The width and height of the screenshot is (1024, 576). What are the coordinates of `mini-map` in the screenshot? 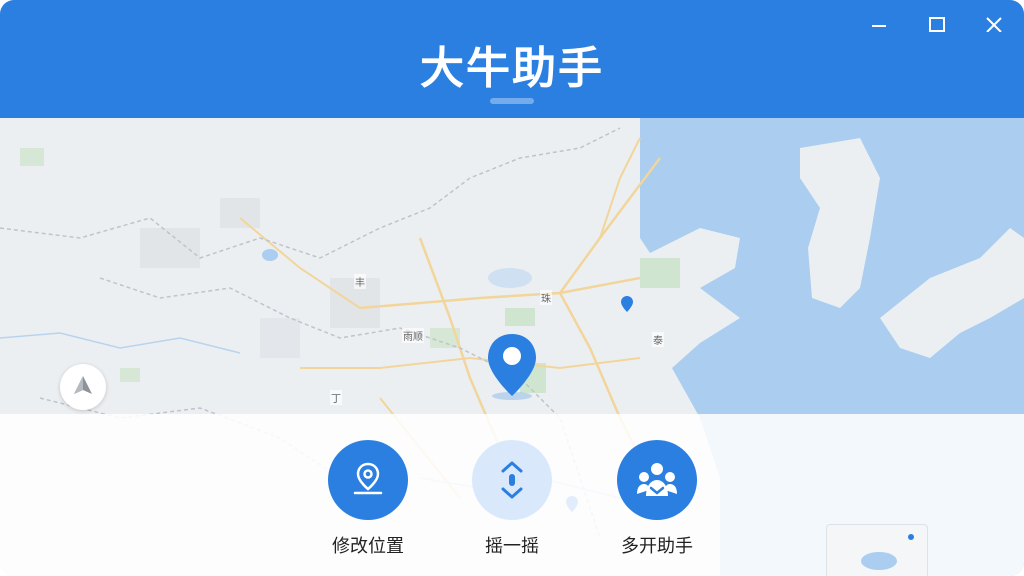 It's located at (877, 550).